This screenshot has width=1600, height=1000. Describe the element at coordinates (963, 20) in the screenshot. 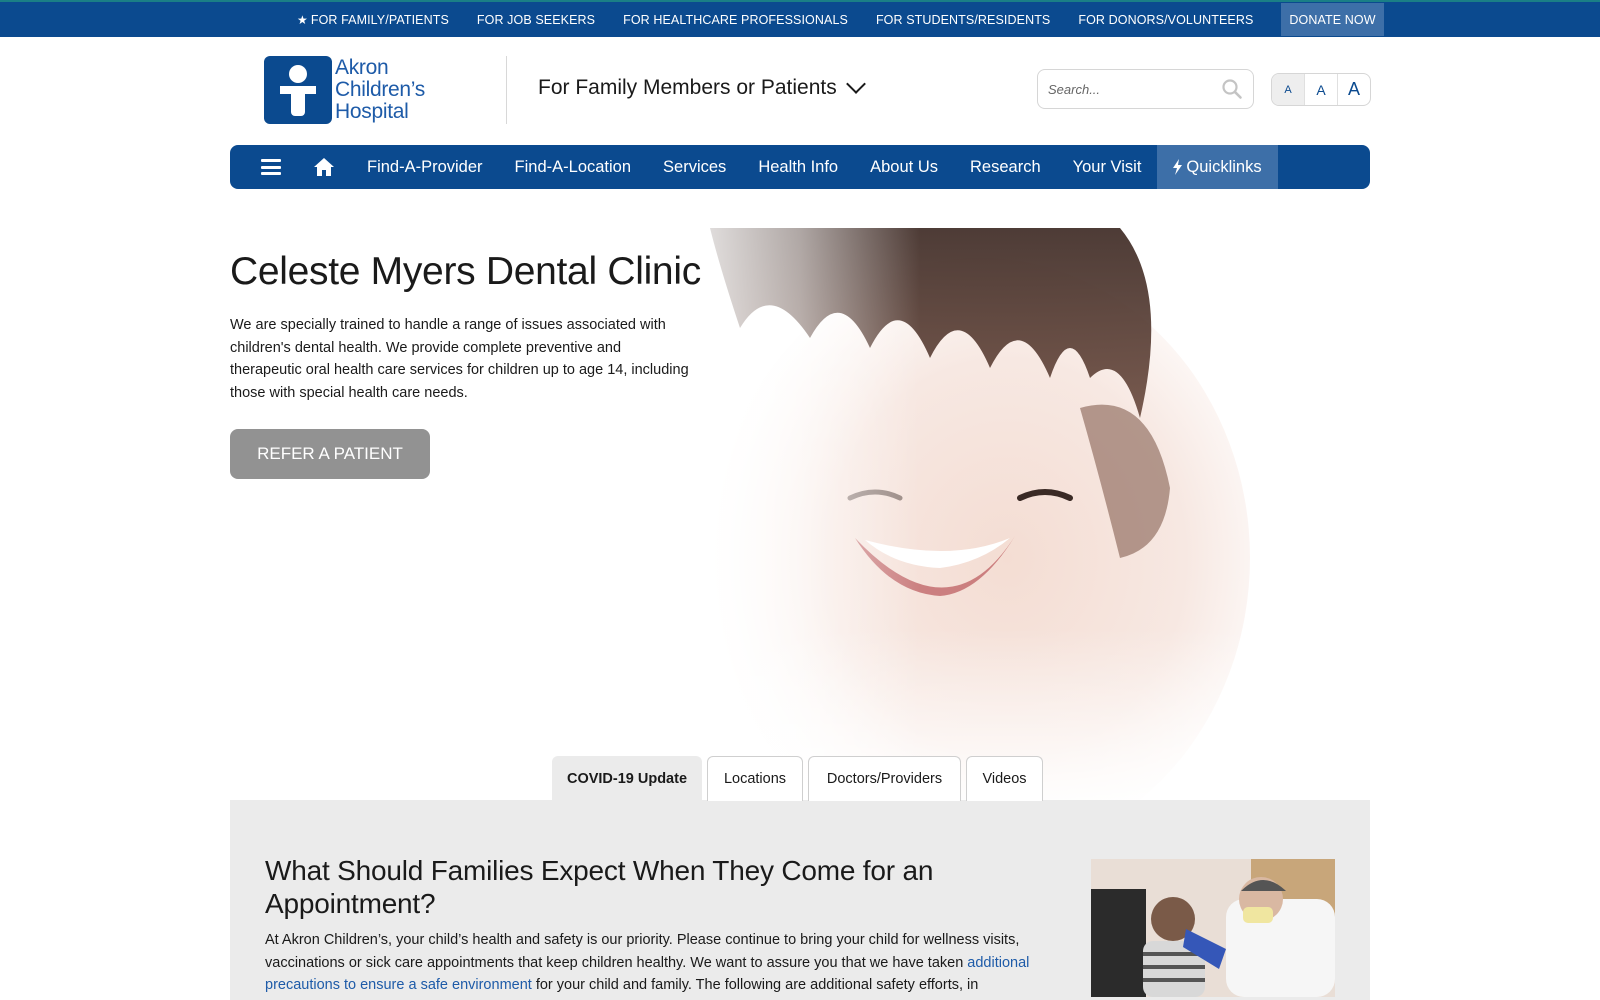

I see `topbar-link-students-residents: FOR STUDENTS/RESIDENTS` at that location.